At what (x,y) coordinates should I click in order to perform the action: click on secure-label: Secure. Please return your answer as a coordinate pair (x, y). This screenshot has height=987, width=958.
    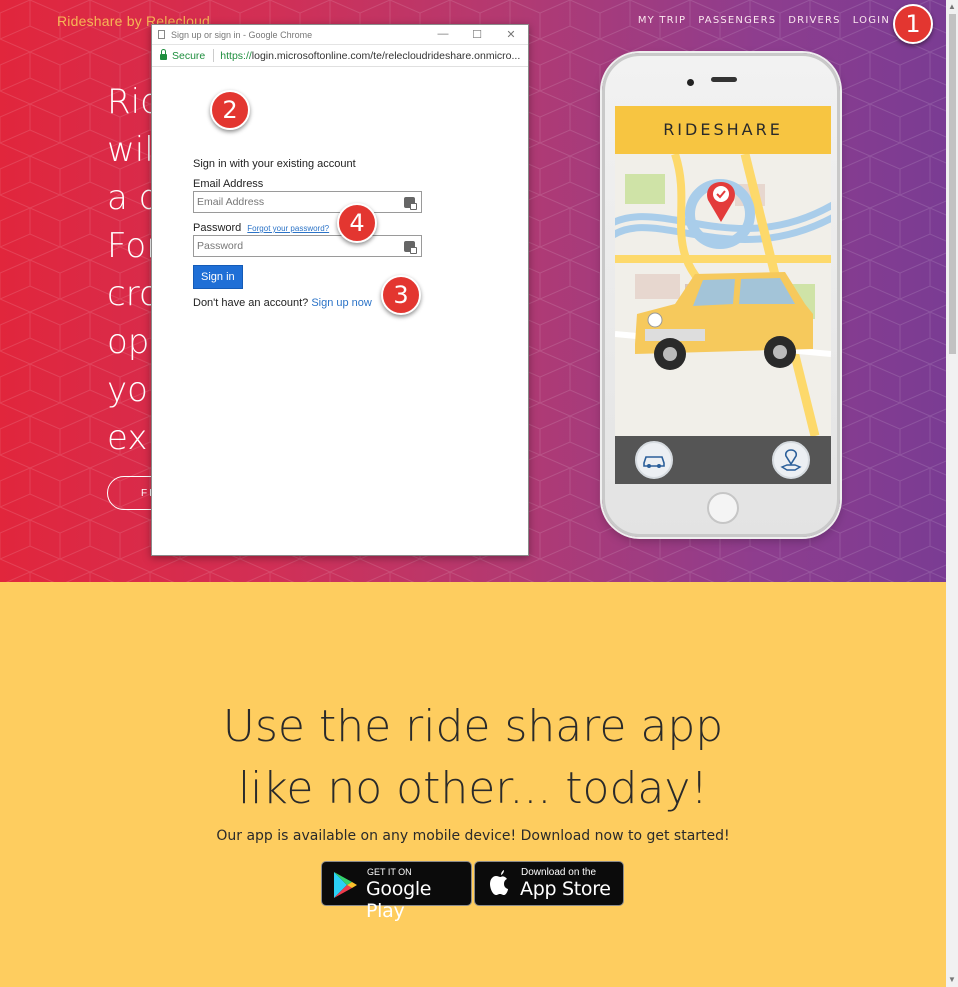
    Looking at the image, I should click on (189, 55).